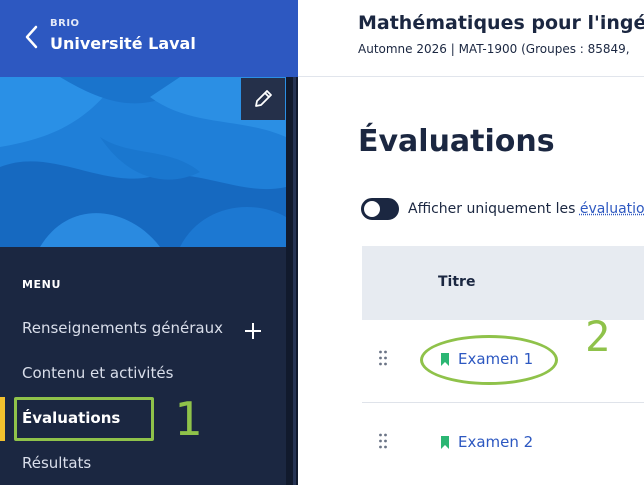 This screenshot has width=644, height=485. I want to click on brand-header: BRIO Université Laval, so click(149, 38).